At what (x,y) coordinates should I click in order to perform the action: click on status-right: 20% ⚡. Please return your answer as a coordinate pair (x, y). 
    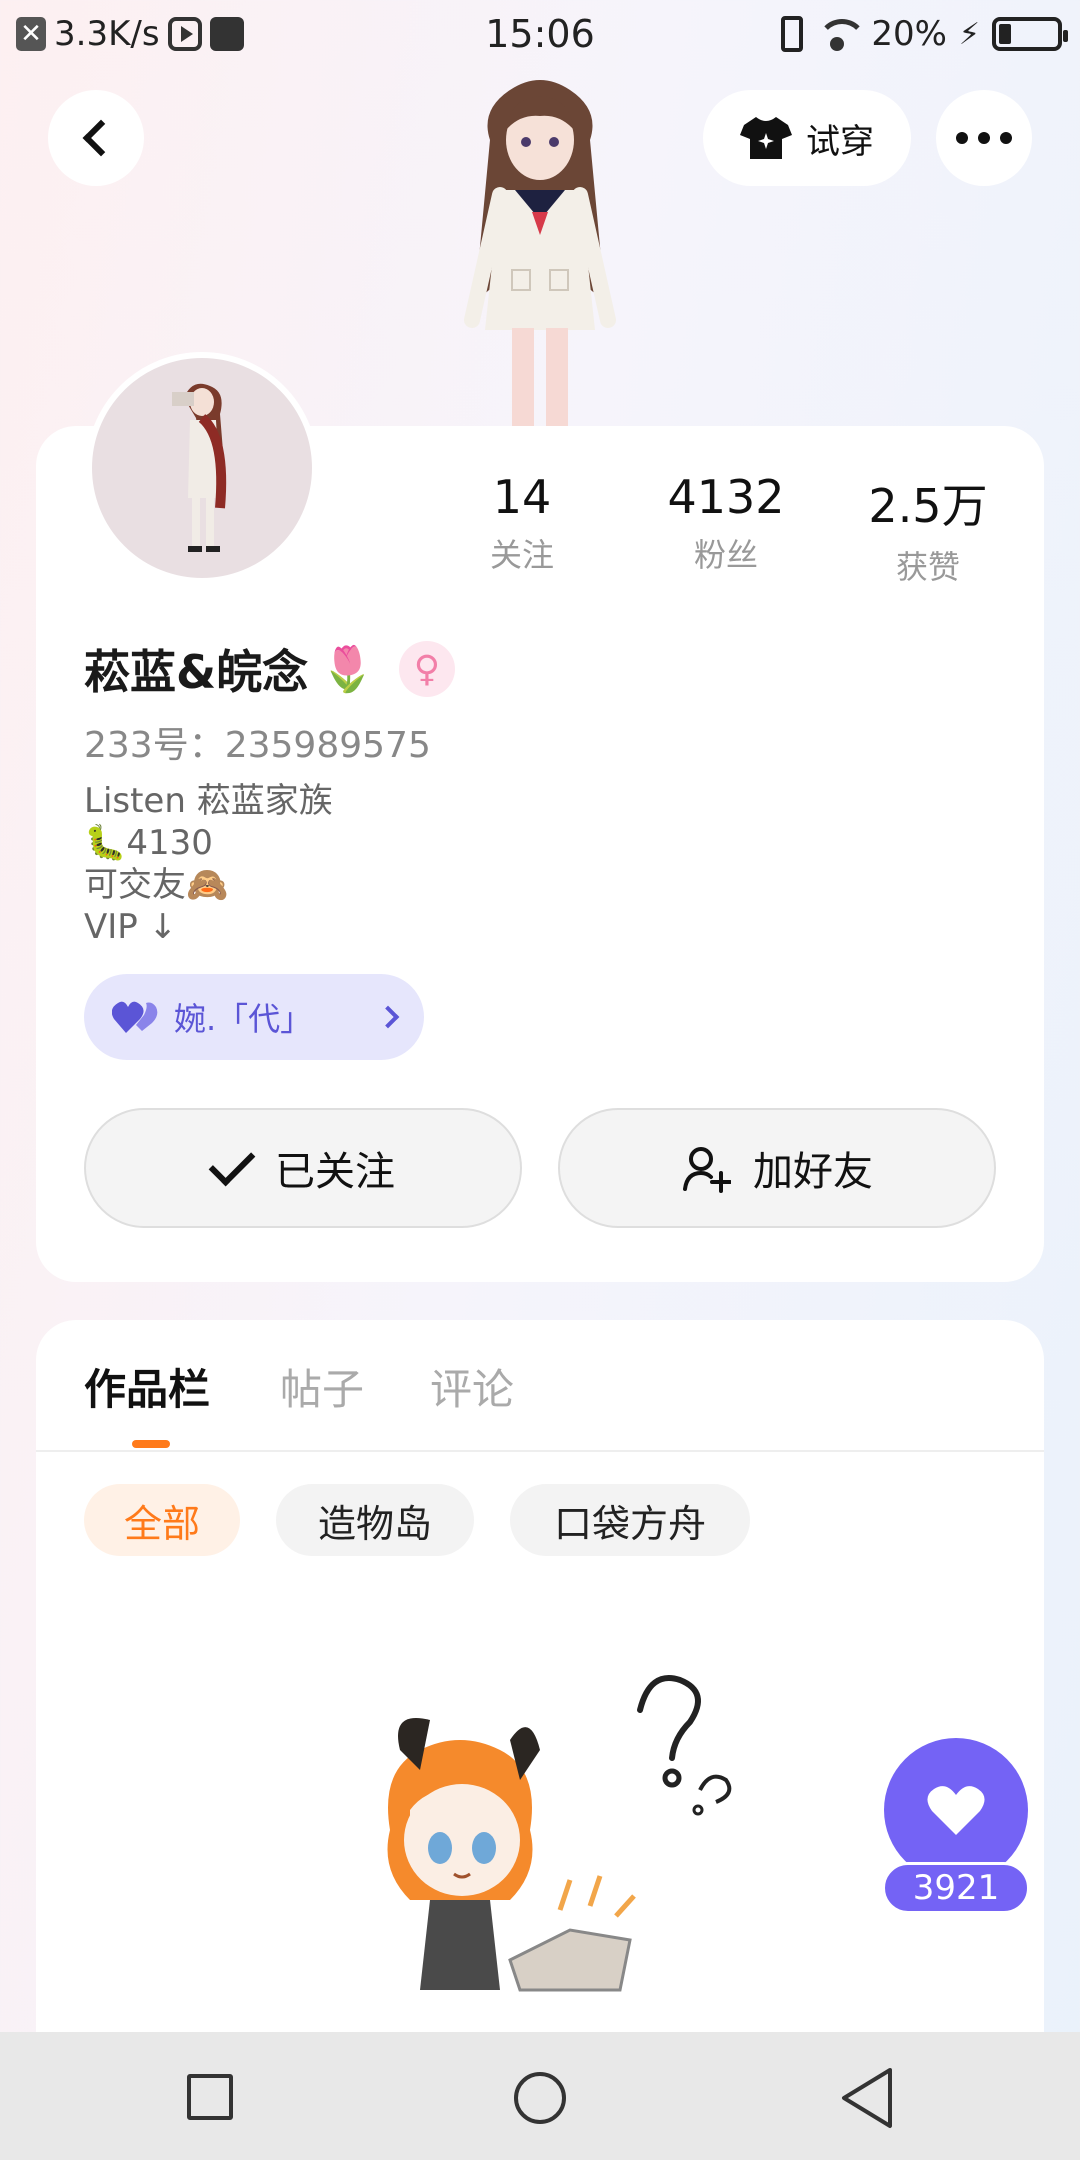
    Looking at the image, I should click on (924, 34).